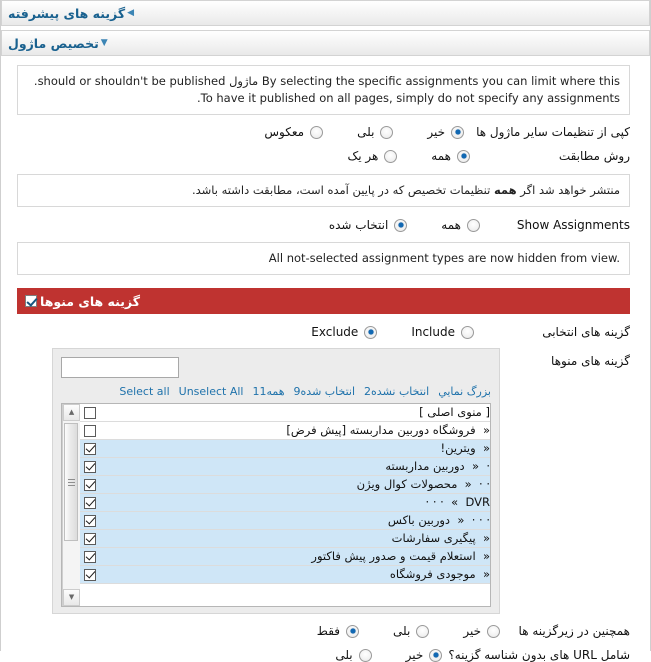 This screenshot has width=651, height=662. Describe the element at coordinates (450, 156) in the screenshot. I see `radio-match-method-all: همه` at that location.